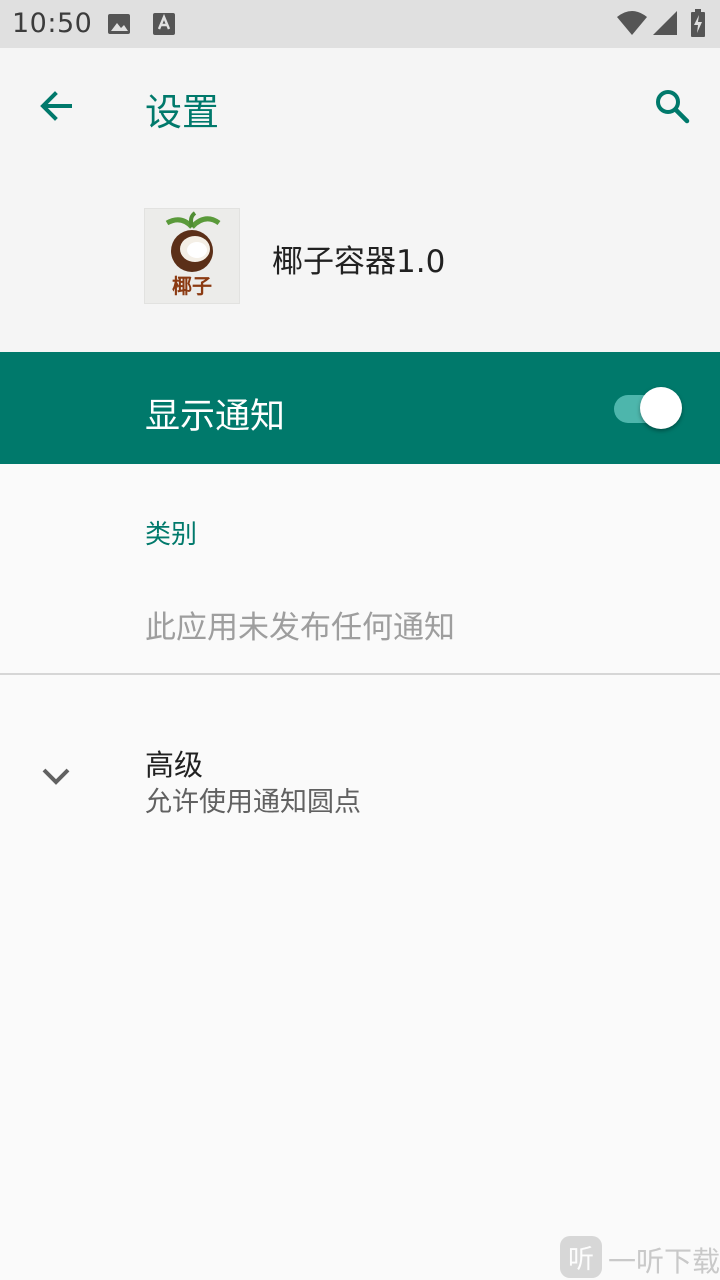  Describe the element at coordinates (119, 26) in the screenshot. I see `image-icon` at that location.